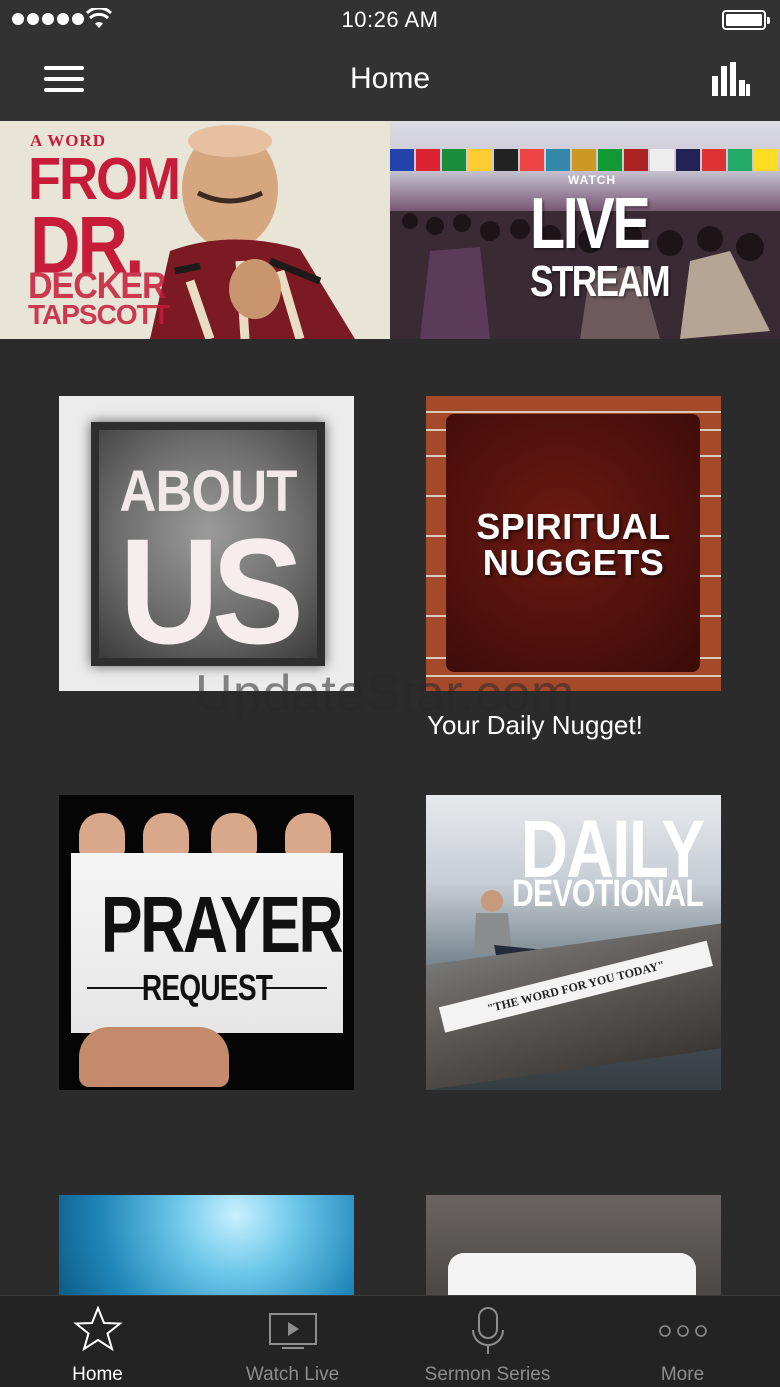 The width and height of the screenshot is (780, 1387). Describe the element at coordinates (682, 1374) in the screenshot. I see `tab-label: More` at that location.